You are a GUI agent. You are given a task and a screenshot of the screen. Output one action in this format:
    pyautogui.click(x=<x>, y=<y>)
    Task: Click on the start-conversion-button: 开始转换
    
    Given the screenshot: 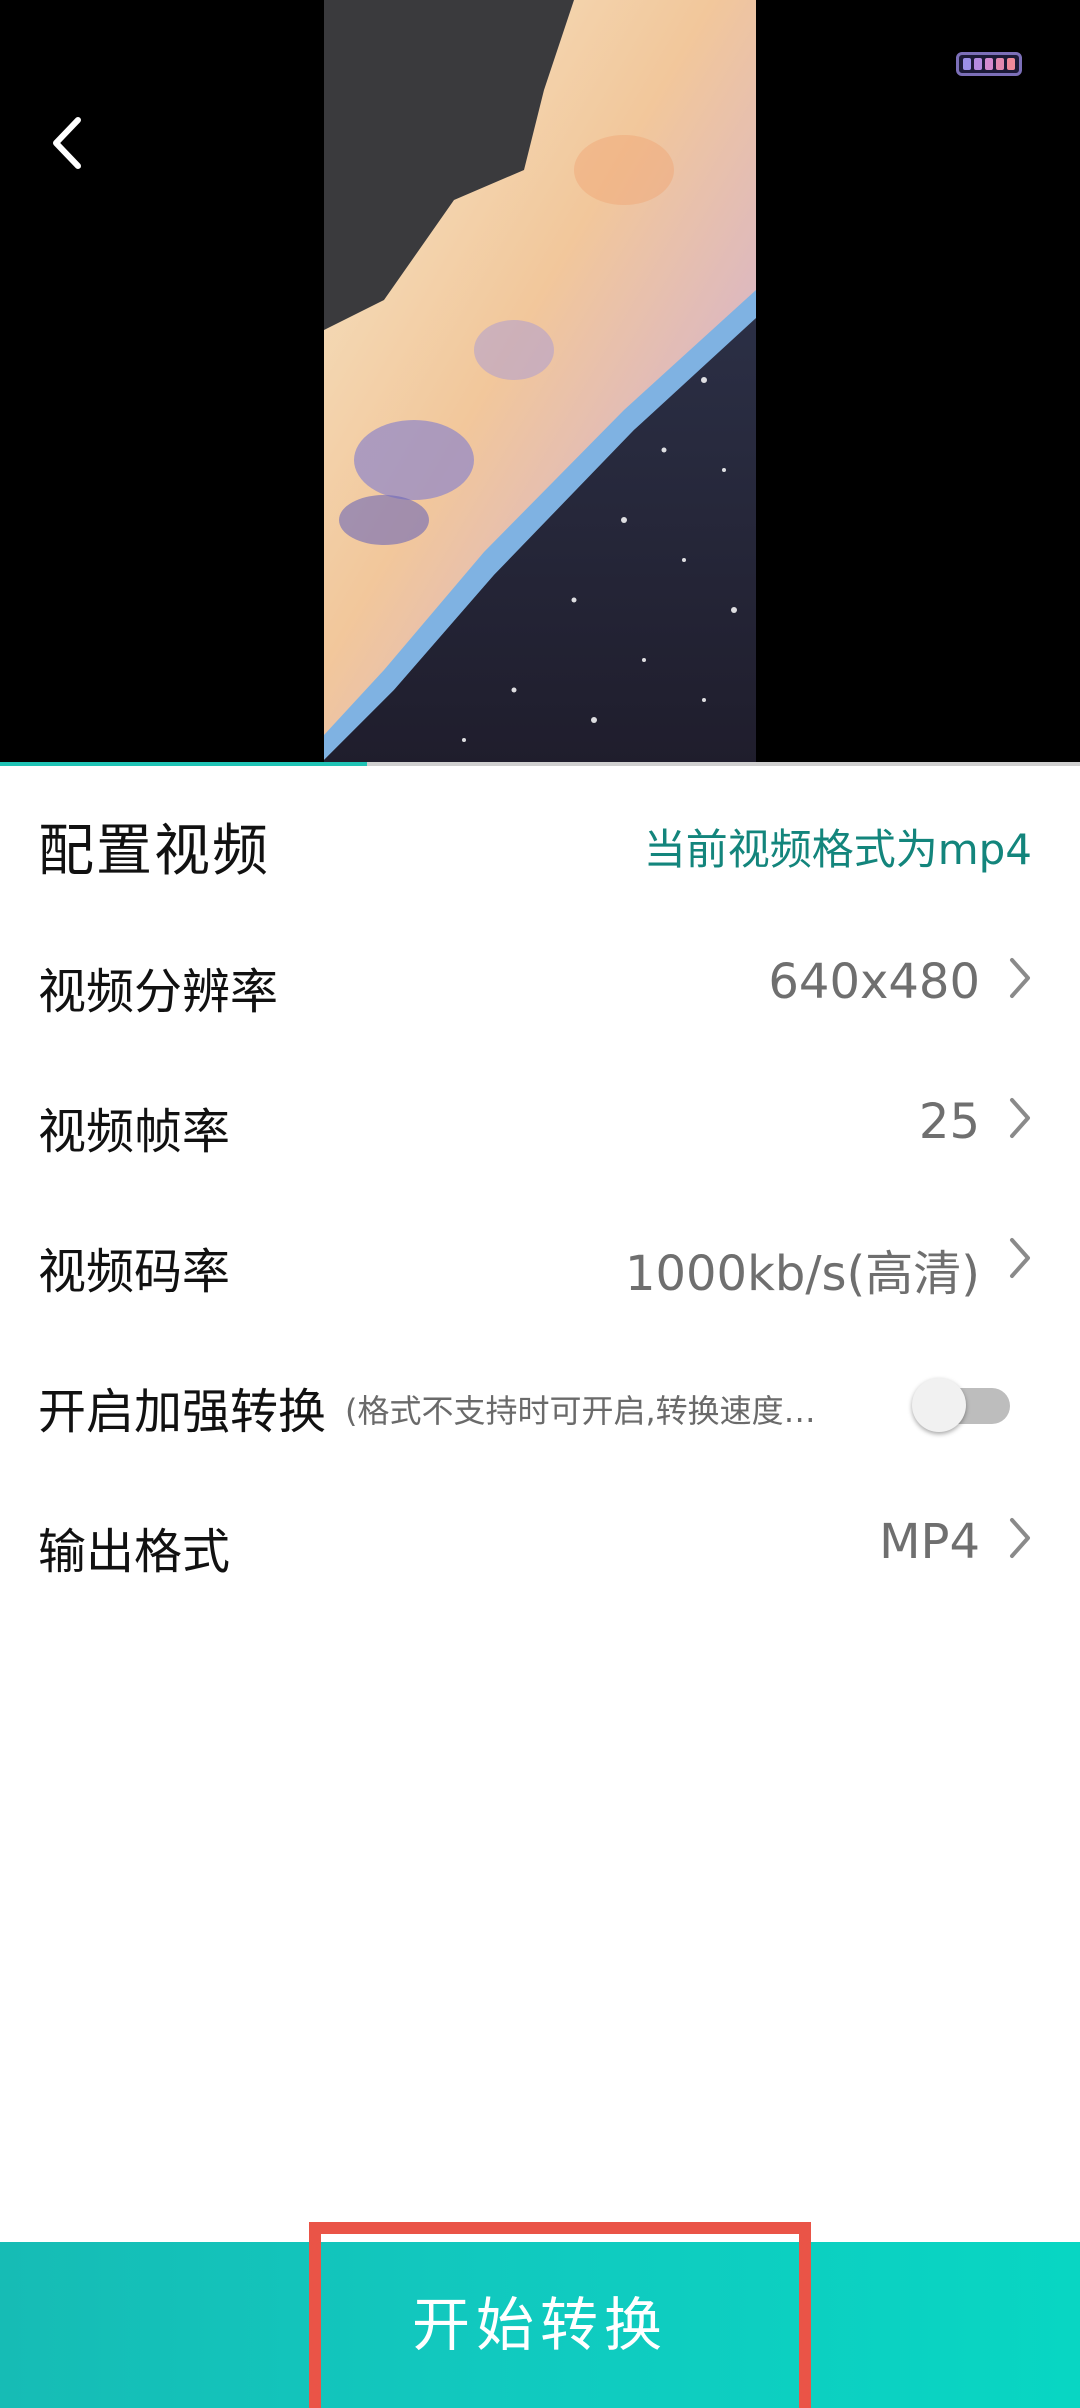 What is the action you would take?
    pyautogui.click(x=540, y=2325)
    